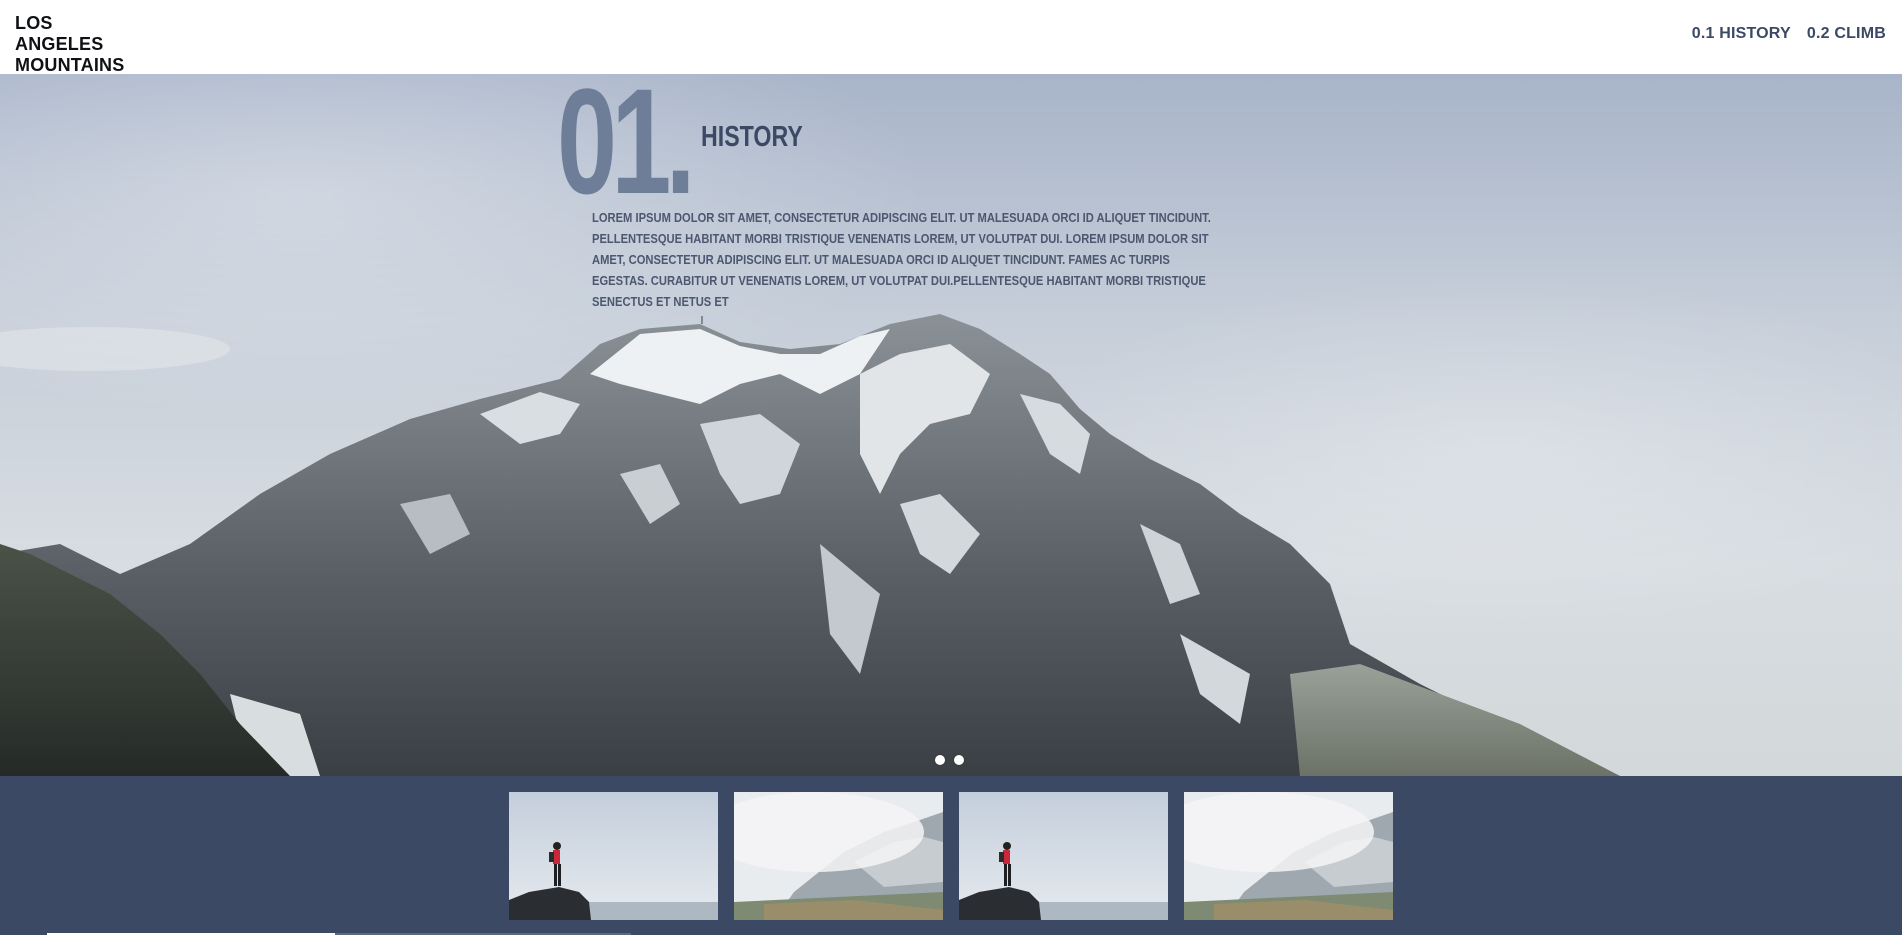 This screenshot has height=935, width=1902. I want to click on site-logo: LOS ANGELES MOUNTAINS, so click(80, 44).